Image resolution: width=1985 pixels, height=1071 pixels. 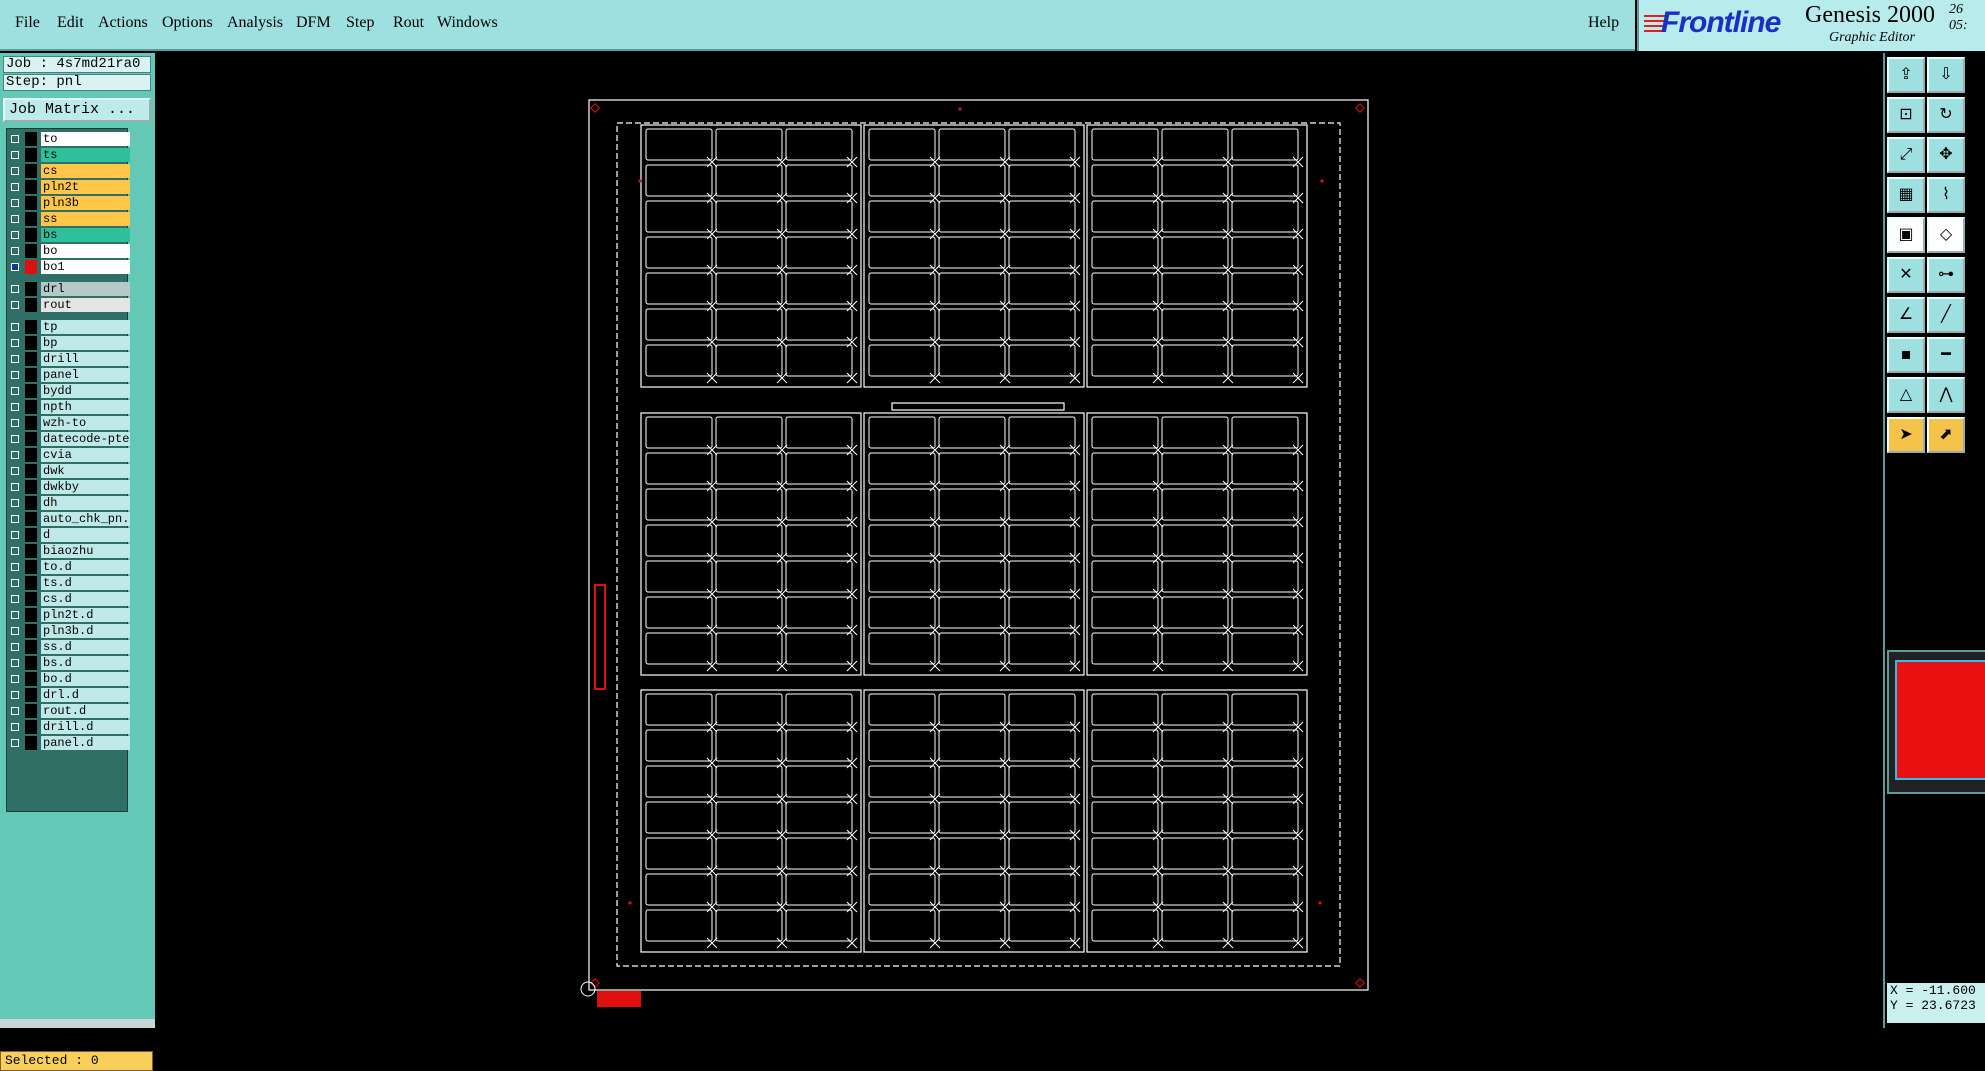 I want to click on refresh-icon: ↻, so click(x=1946, y=115).